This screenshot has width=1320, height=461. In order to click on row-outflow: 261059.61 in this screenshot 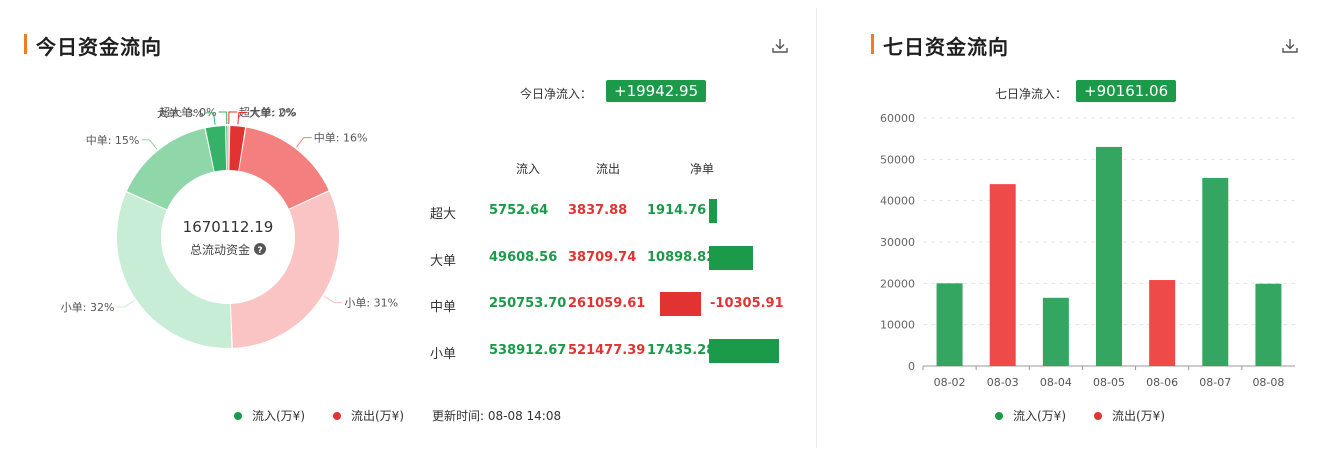, I will do `click(607, 303)`.